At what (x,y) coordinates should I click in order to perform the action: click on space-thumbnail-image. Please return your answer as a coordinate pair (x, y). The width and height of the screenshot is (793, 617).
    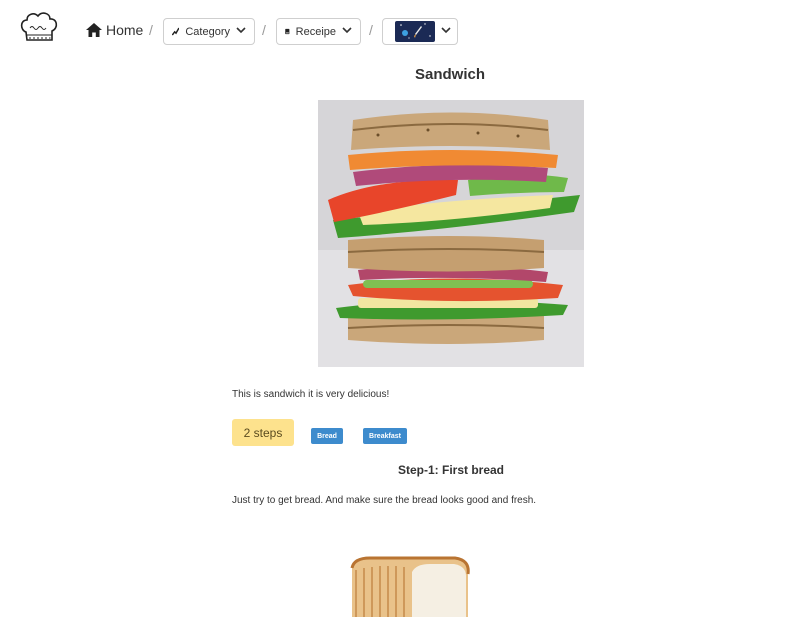
    Looking at the image, I should click on (415, 31).